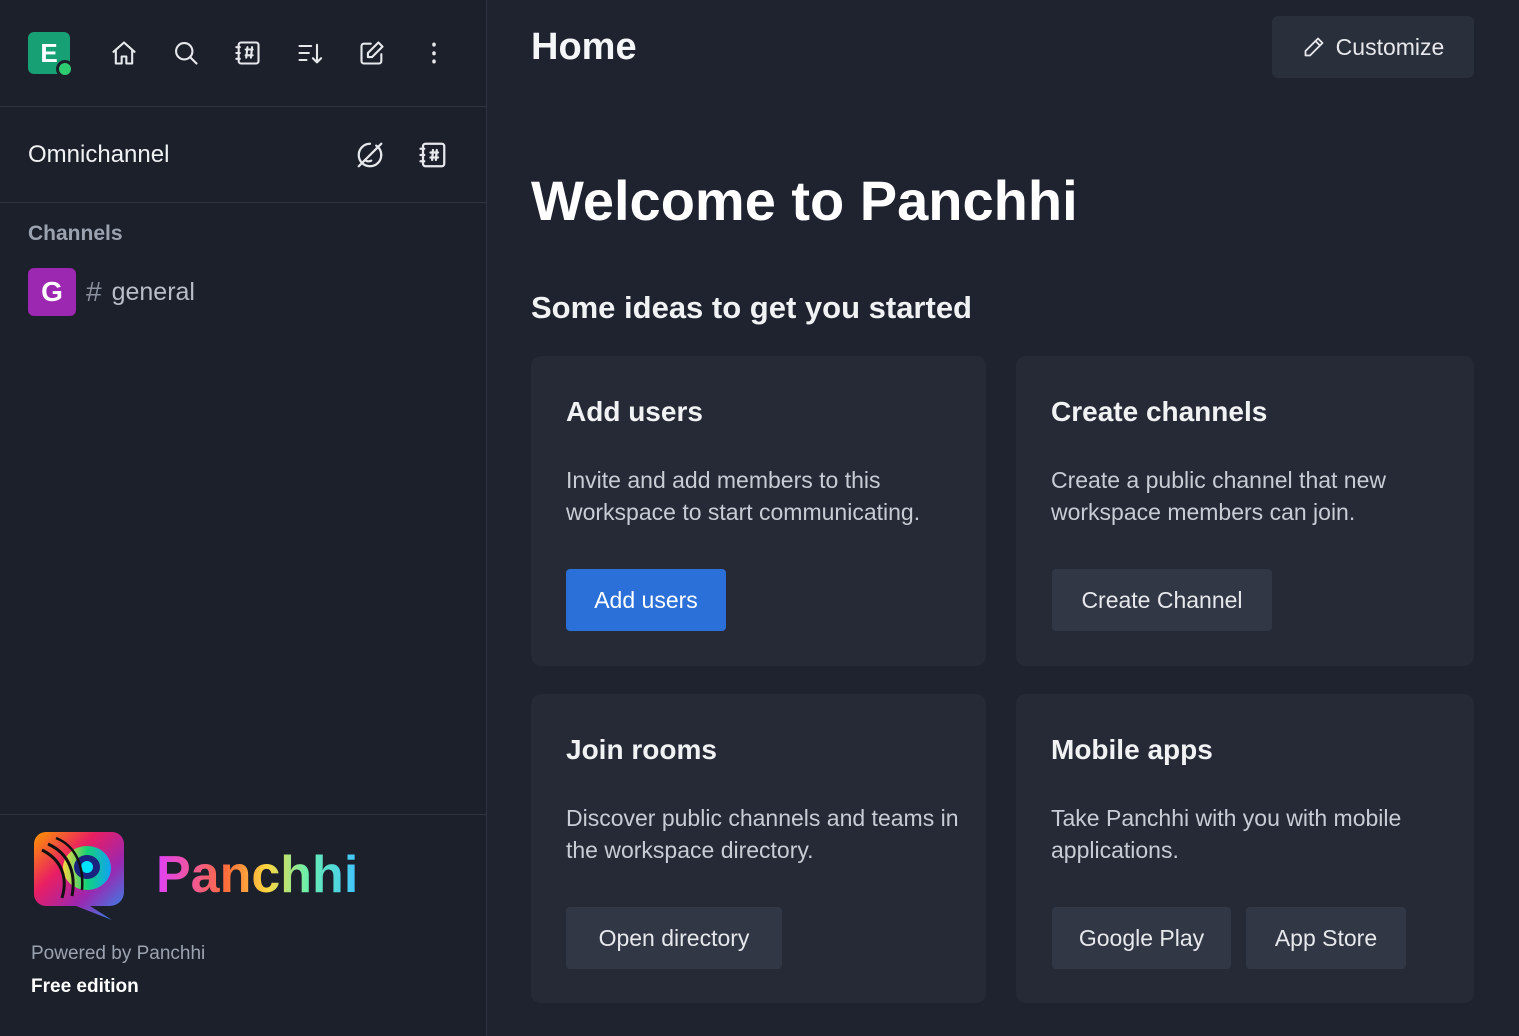  I want to click on omnichannel-header: Omnichannel, so click(243, 155).